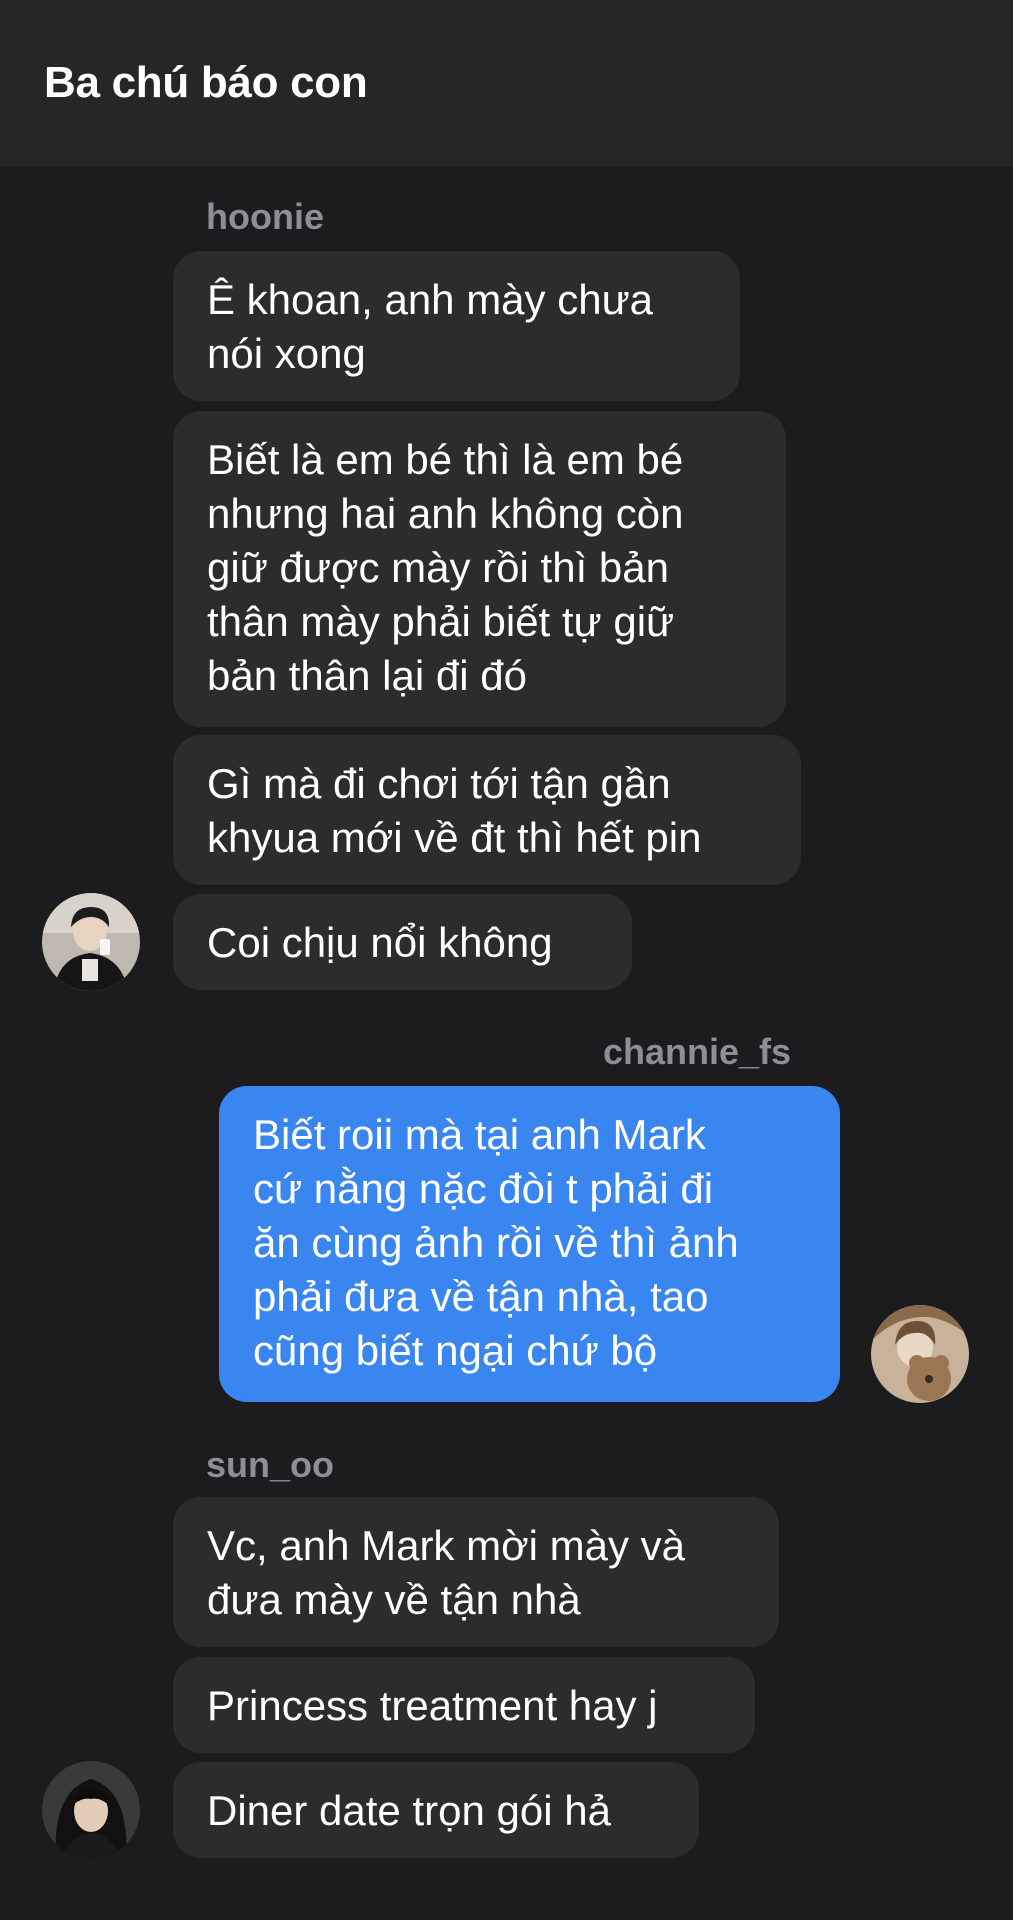 This screenshot has height=1920, width=1013. Describe the element at coordinates (206, 82) in the screenshot. I see `chat-title: Ba chú báo con` at that location.